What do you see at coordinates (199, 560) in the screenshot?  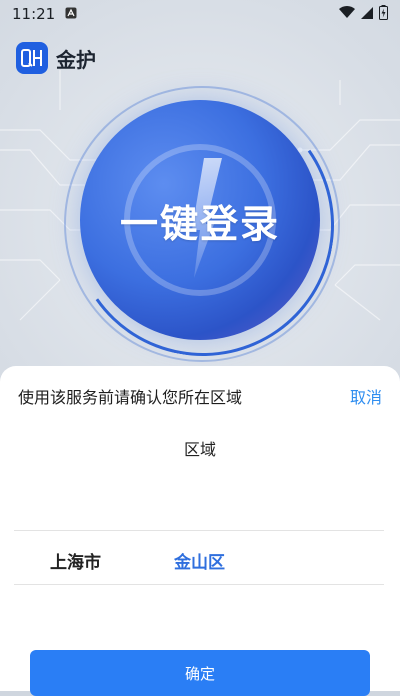 I see `district-picker-item: 金山区` at bounding box center [199, 560].